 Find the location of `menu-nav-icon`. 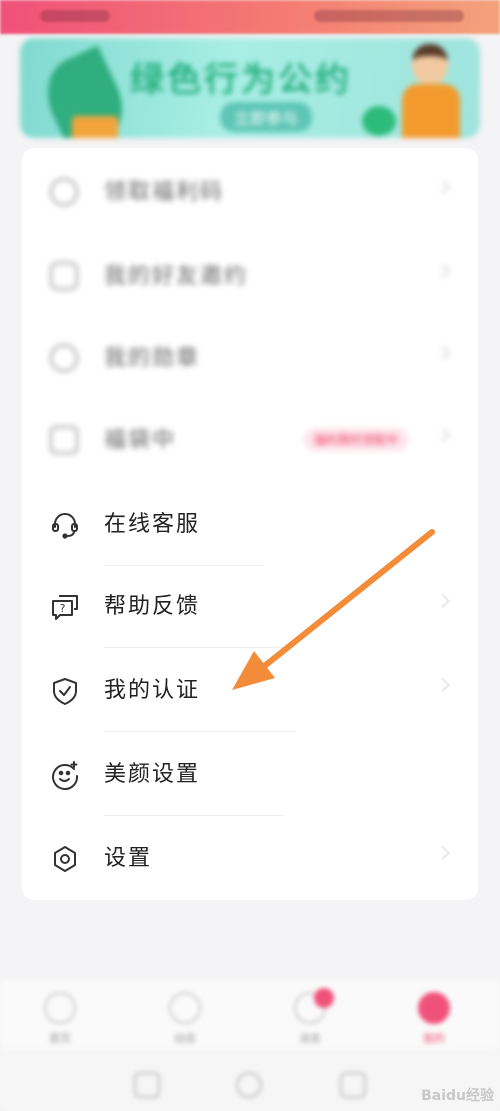

menu-nav-icon is located at coordinates (147, 1085).